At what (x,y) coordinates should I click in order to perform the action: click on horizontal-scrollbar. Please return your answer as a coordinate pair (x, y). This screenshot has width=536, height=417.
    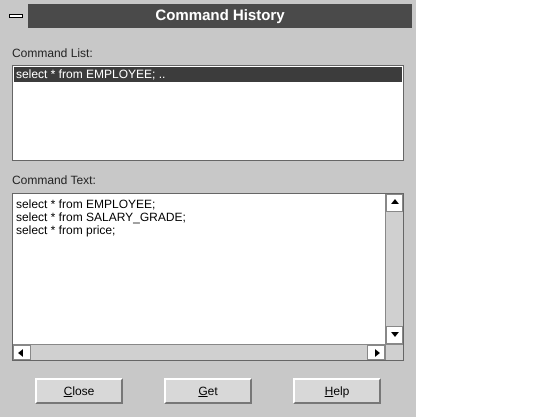
    Looking at the image, I should click on (199, 352).